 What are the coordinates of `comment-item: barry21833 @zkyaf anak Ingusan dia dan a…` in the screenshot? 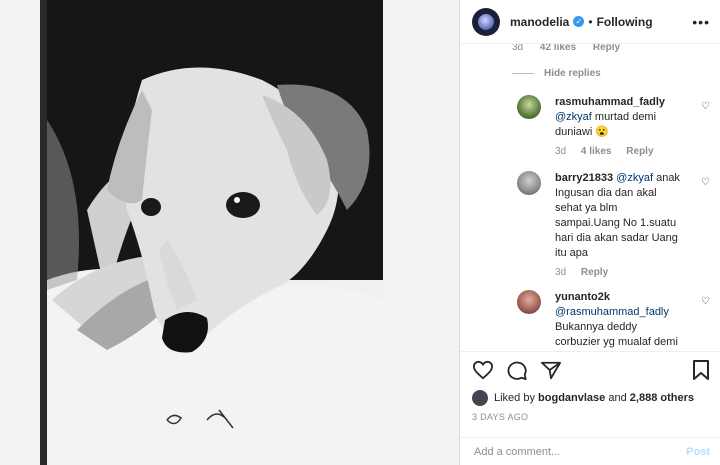 It's located at (613, 224).